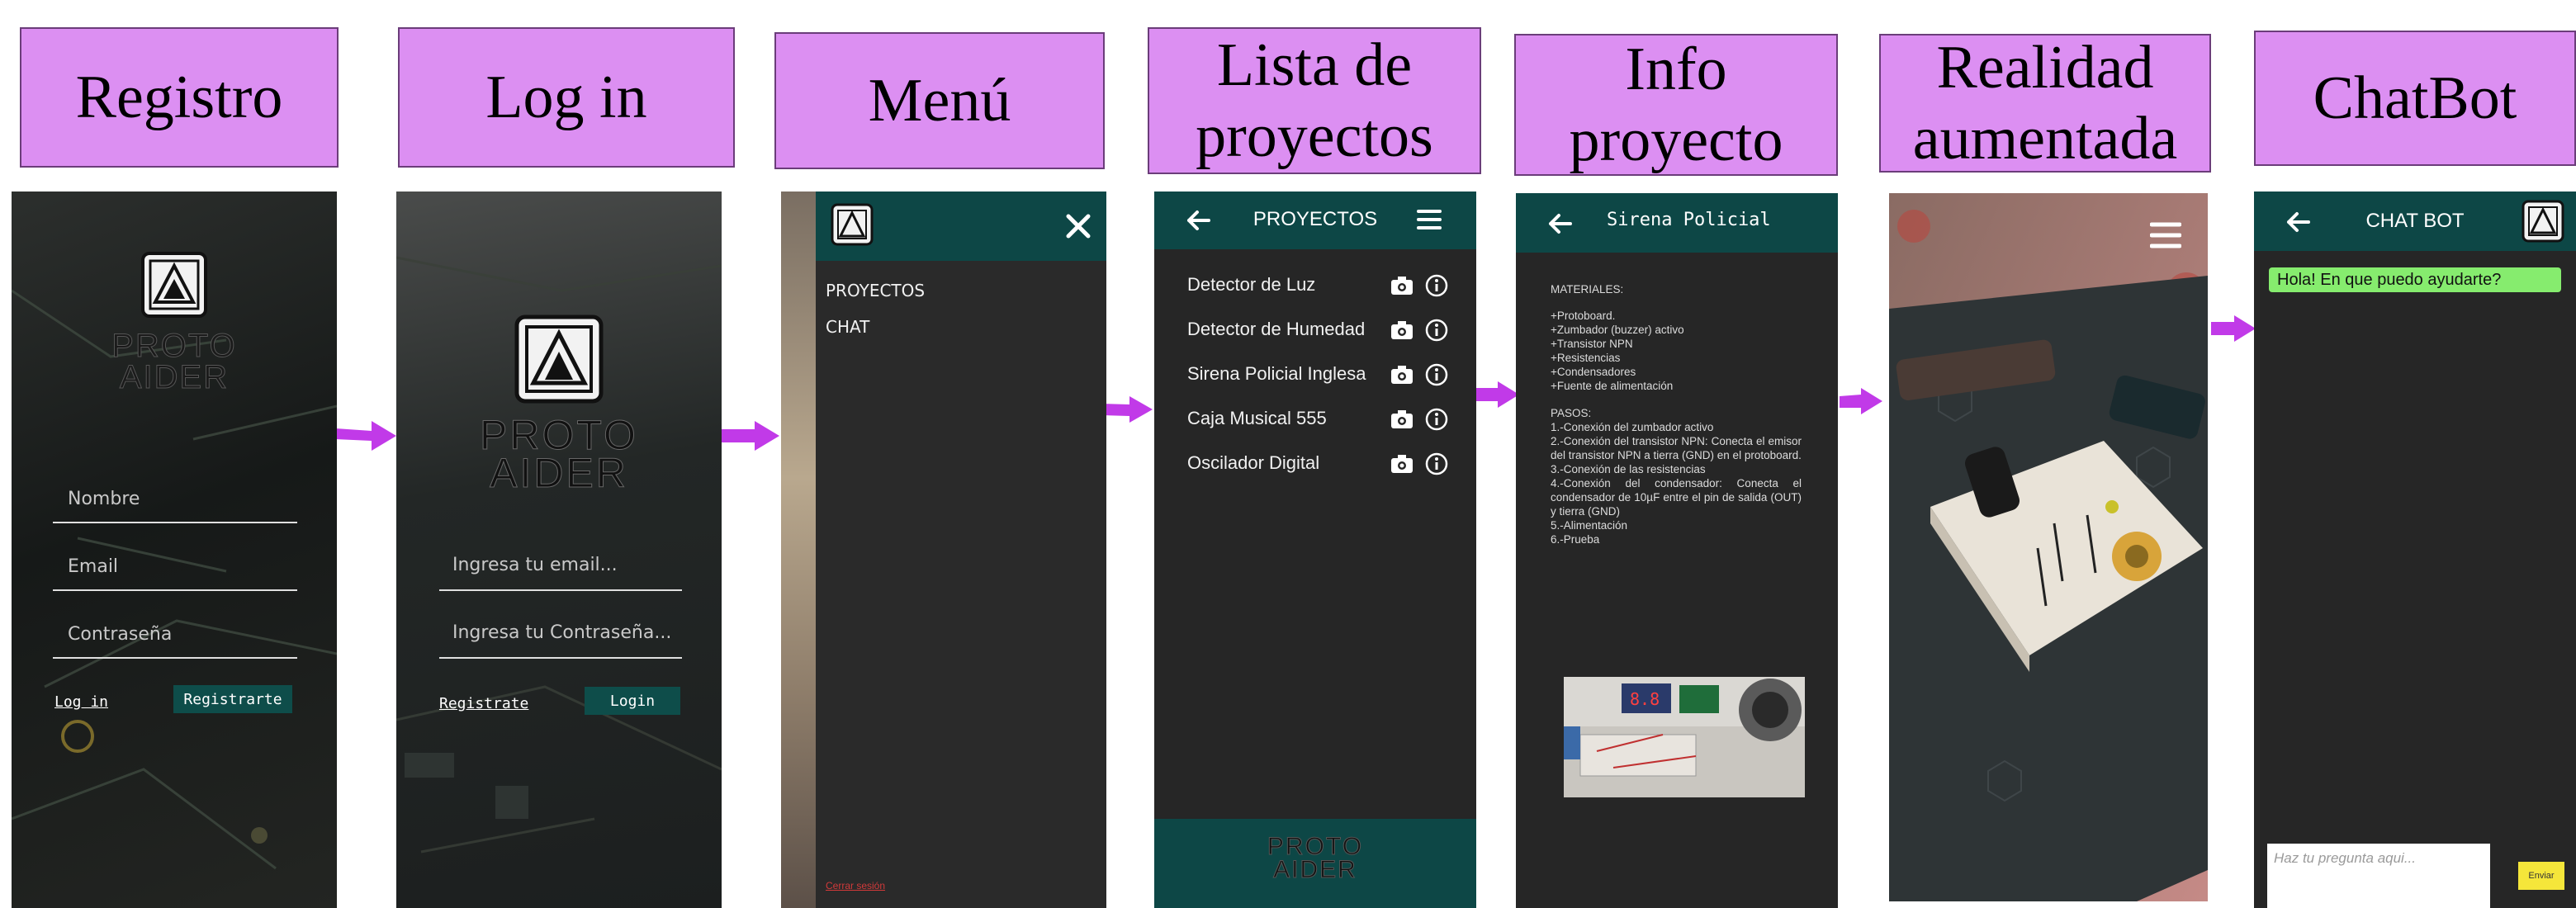 The image size is (2576, 908). Describe the element at coordinates (81, 702) in the screenshot. I see `login-link: Log in` at that location.